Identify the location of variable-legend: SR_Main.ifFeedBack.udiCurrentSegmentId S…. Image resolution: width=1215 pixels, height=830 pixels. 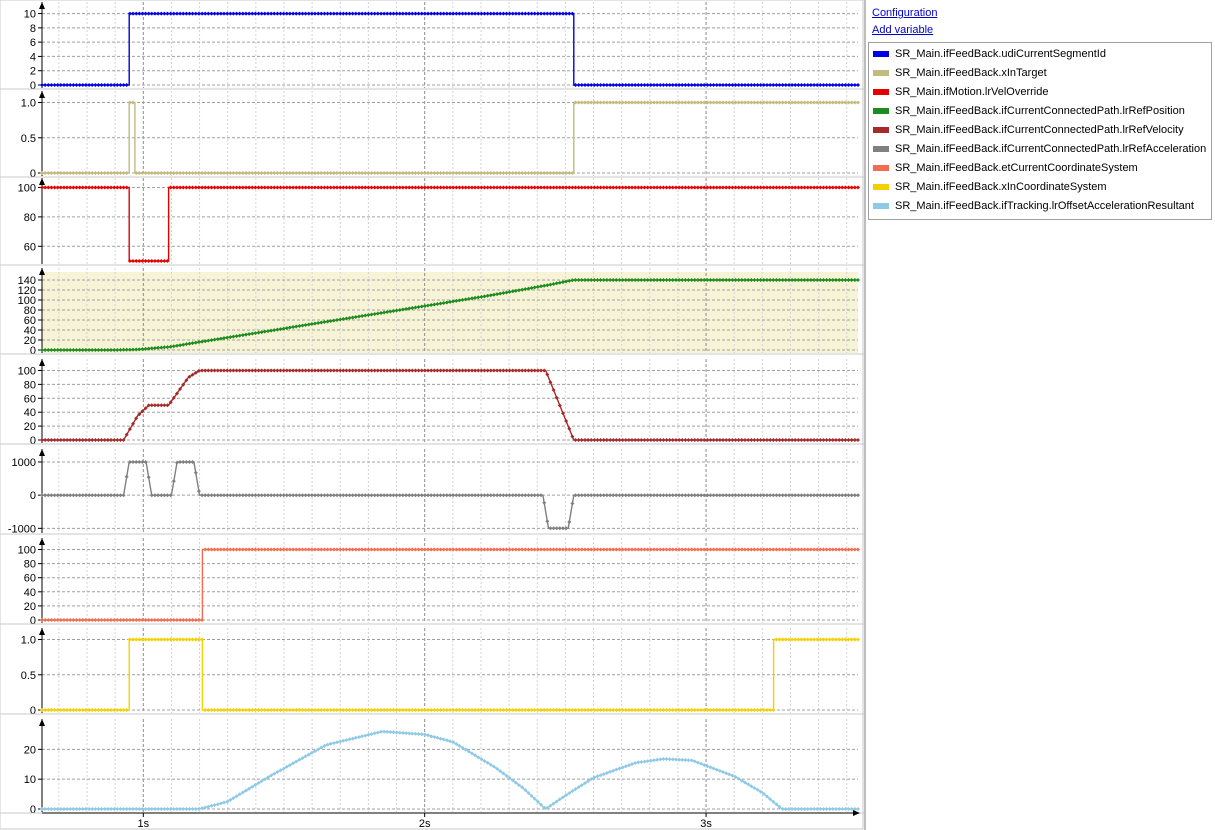
(1040, 131).